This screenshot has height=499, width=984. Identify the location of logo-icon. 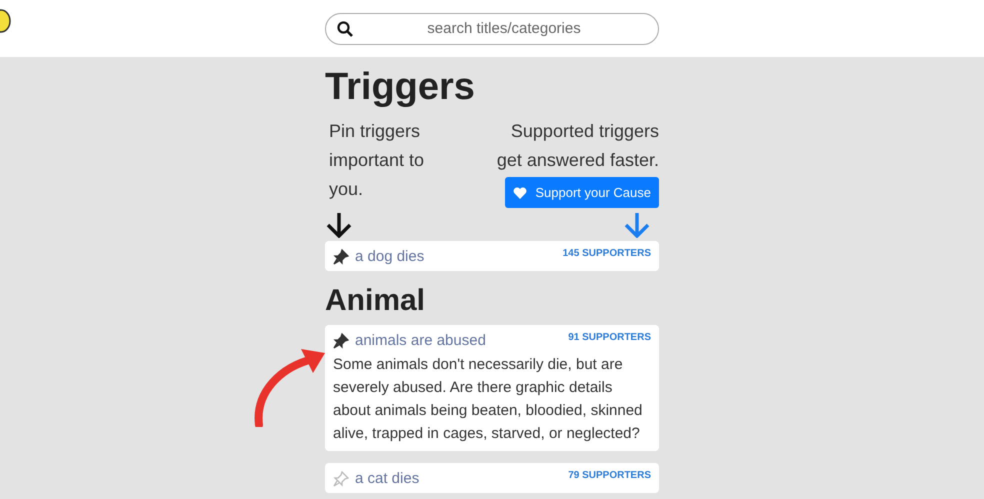
(6, 21).